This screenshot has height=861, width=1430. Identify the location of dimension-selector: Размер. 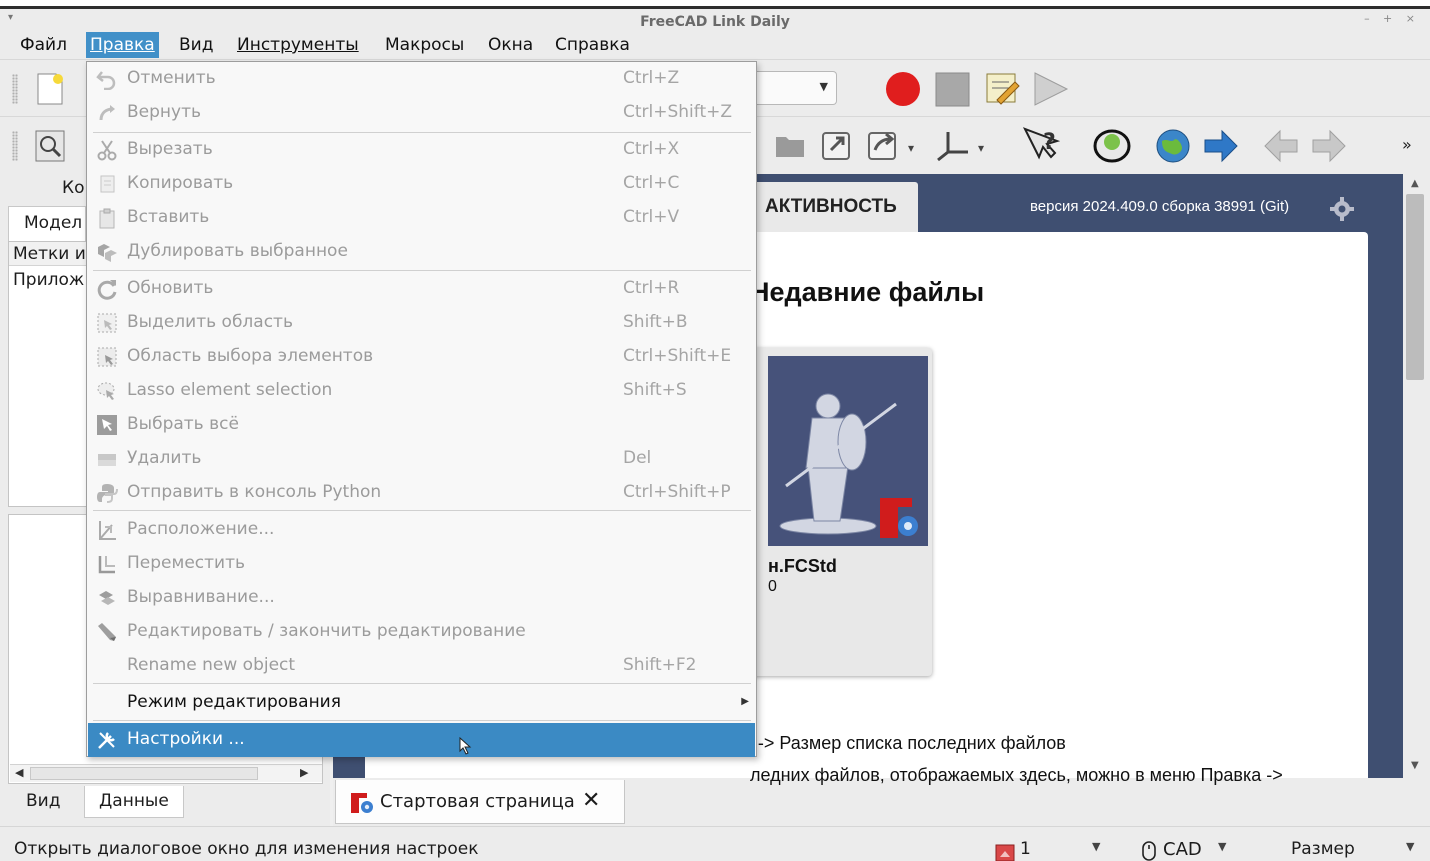
(1323, 849).